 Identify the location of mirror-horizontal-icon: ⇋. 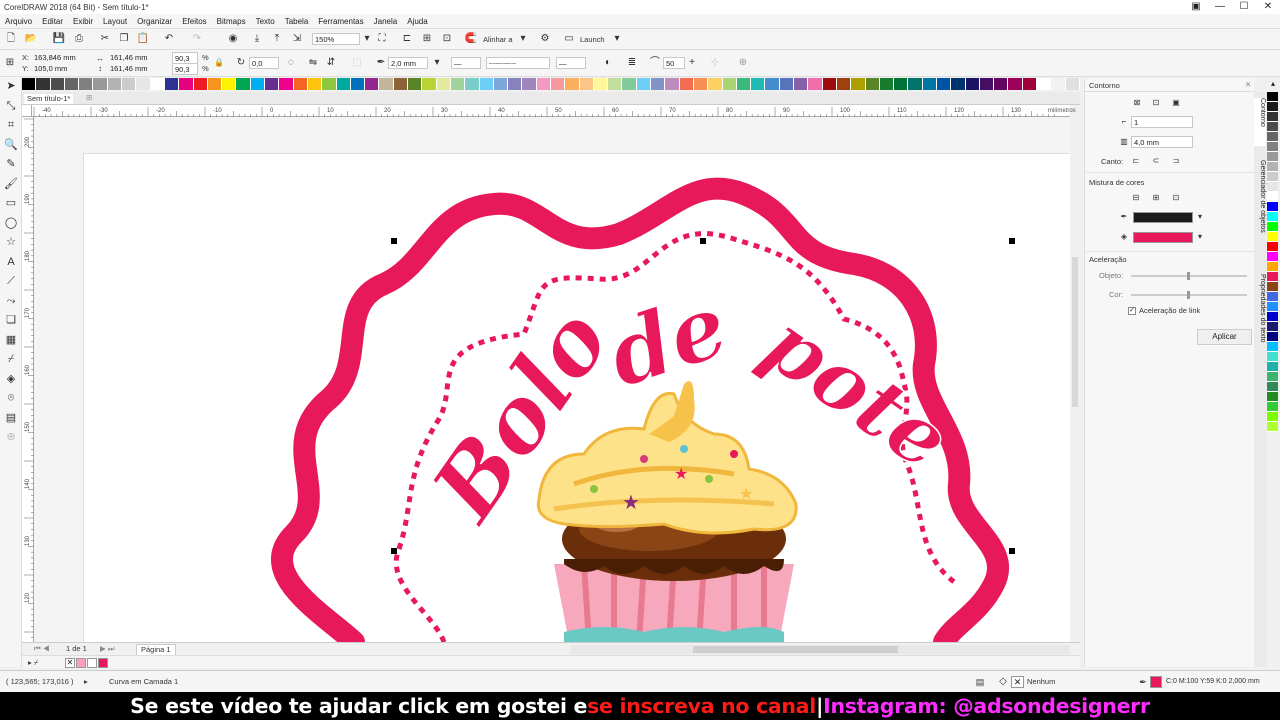
(313, 63).